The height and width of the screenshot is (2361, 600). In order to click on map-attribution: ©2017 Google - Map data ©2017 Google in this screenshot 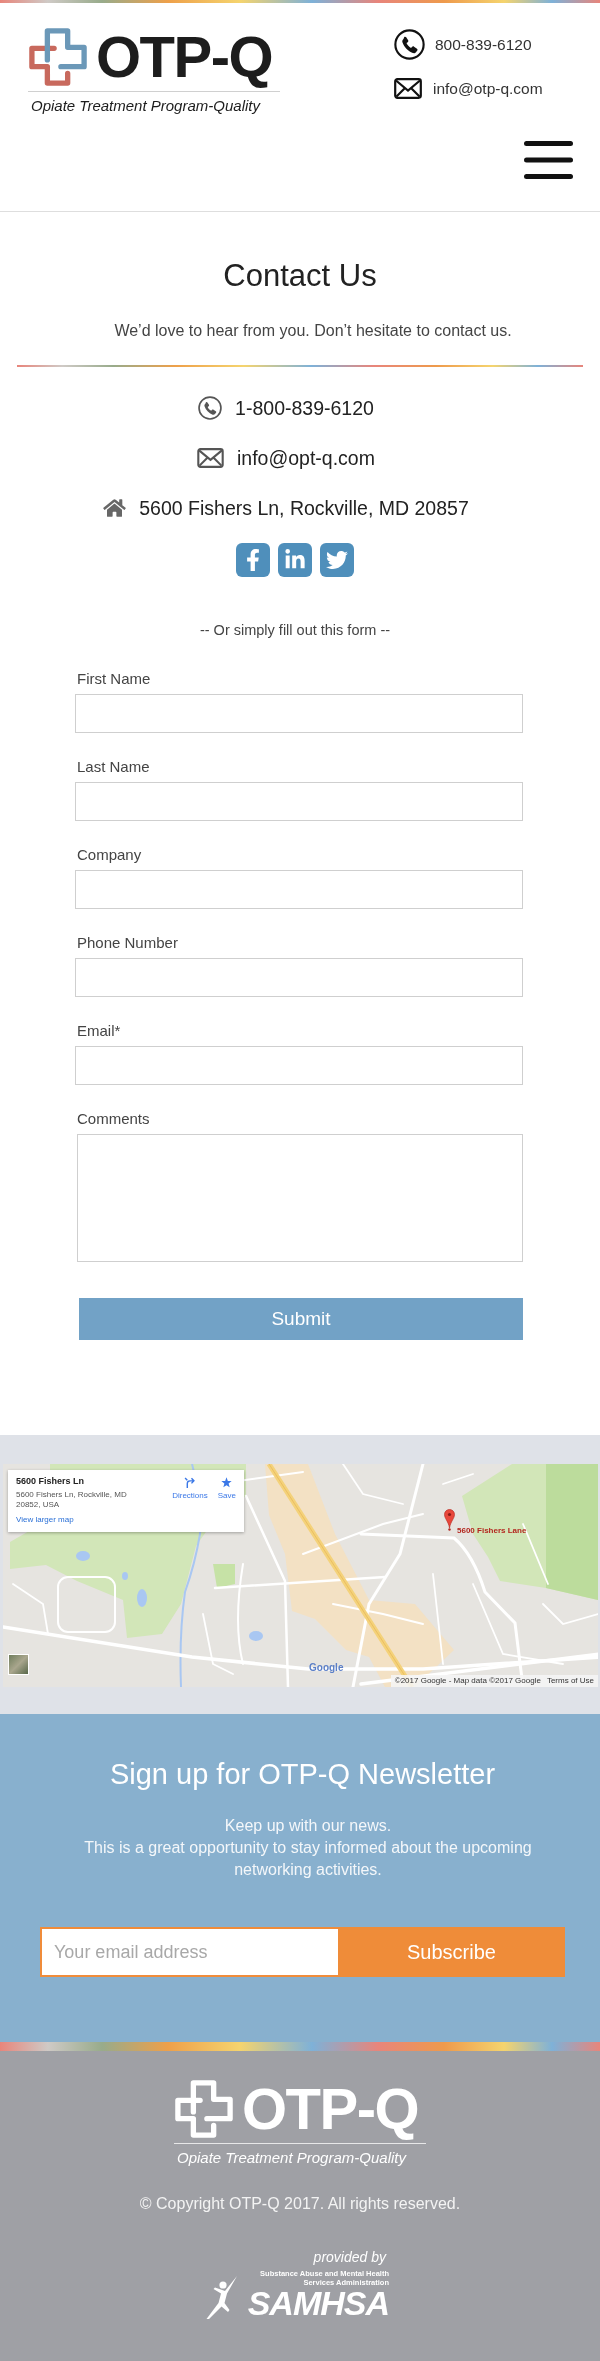, I will do `click(467, 1681)`.